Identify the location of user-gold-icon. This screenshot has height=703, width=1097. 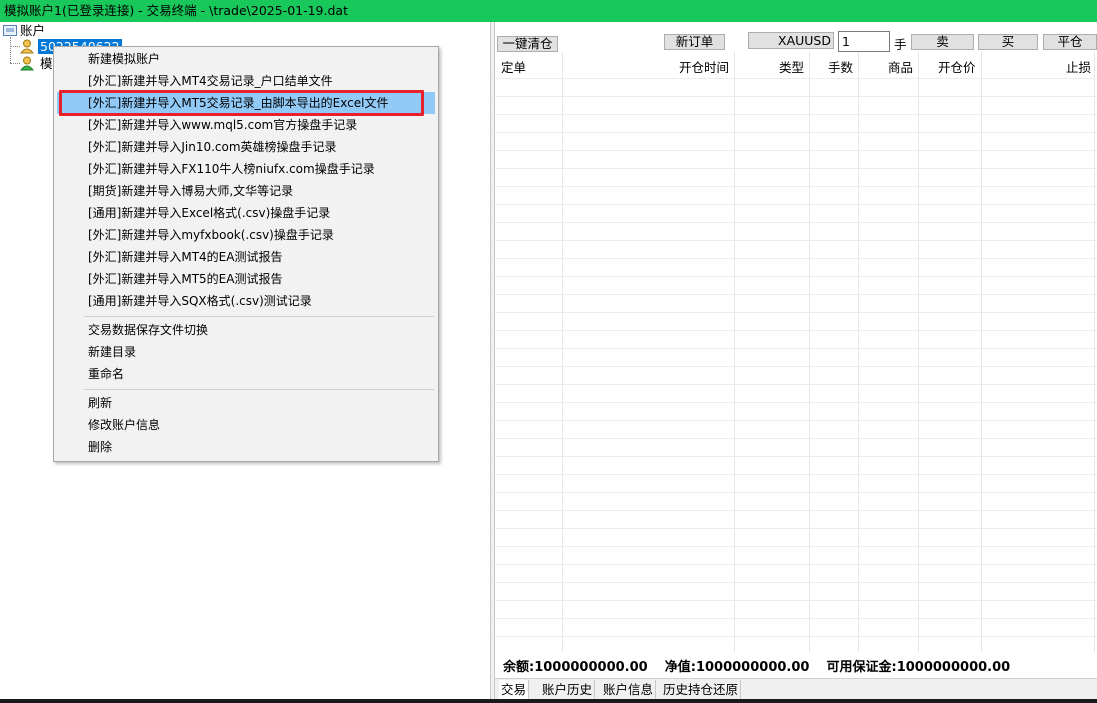
(27, 46).